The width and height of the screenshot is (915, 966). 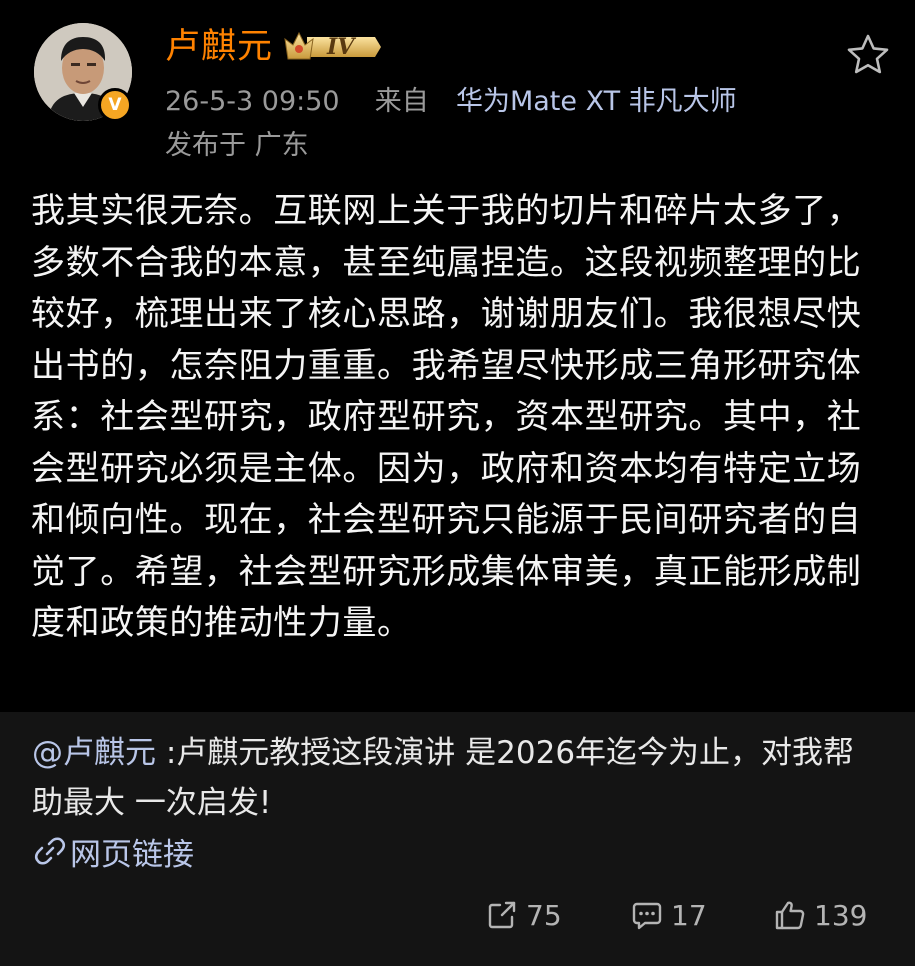 What do you see at coordinates (451, 102) in the screenshot?
I see `post-meta: 26-5-3 09:50 来自 华为Mate XT 非凡大师` at bounding box center [451, 102].